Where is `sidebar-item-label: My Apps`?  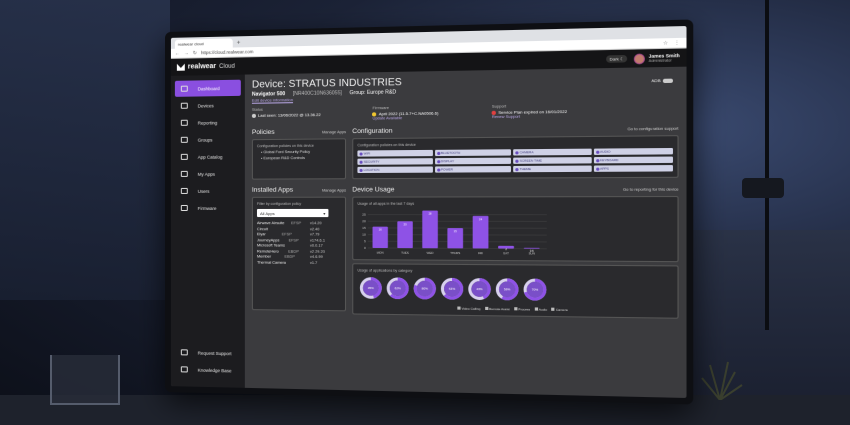 sidebar-item-label: My Apps is located at coordinates (206, 173).